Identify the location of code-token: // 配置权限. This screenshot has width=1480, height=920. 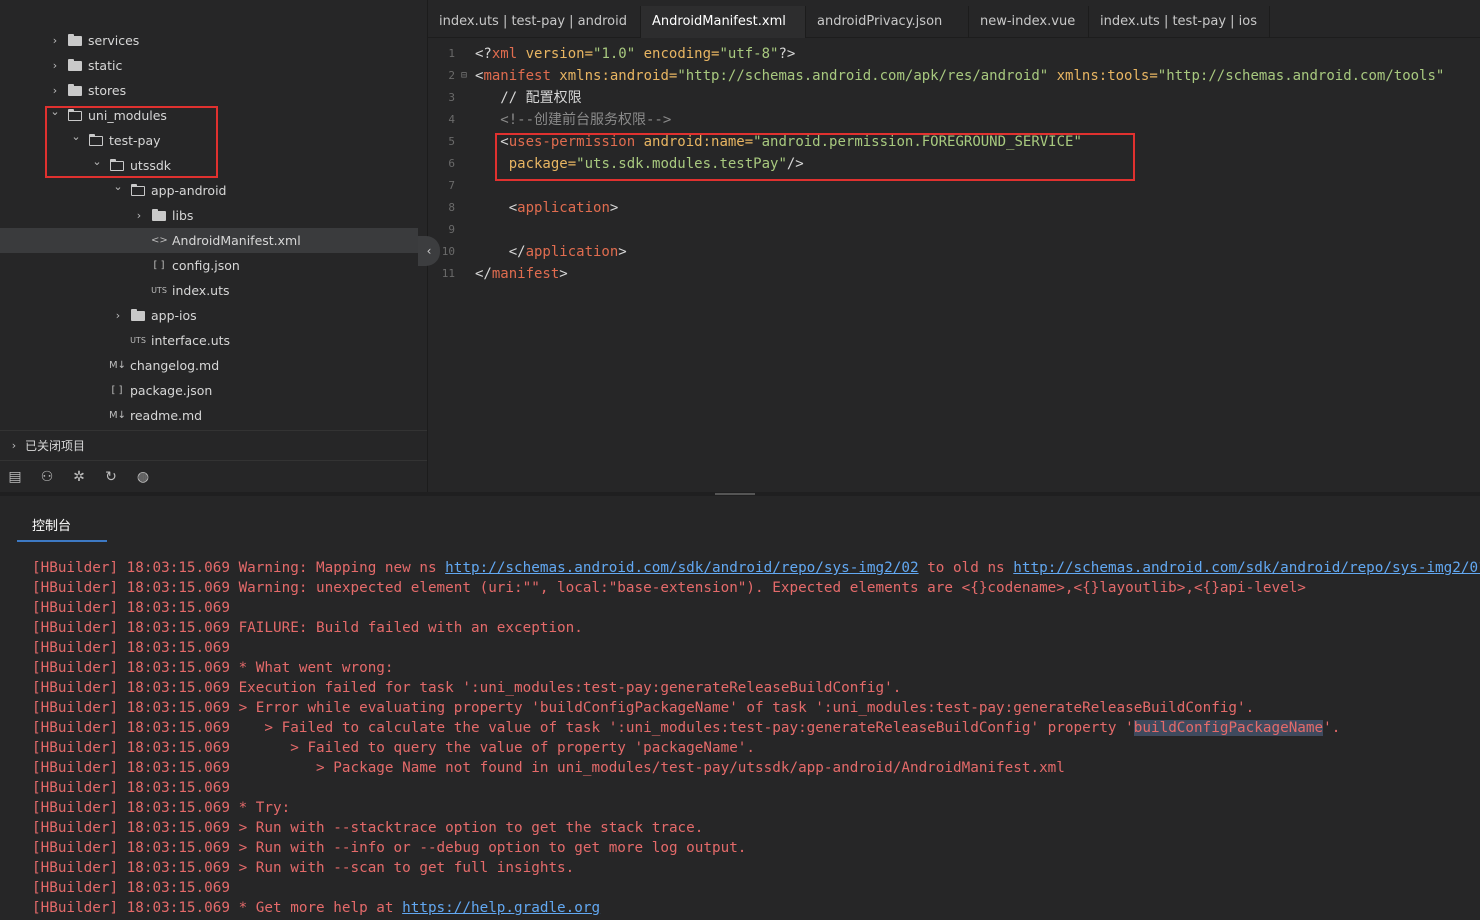
(528, 98).